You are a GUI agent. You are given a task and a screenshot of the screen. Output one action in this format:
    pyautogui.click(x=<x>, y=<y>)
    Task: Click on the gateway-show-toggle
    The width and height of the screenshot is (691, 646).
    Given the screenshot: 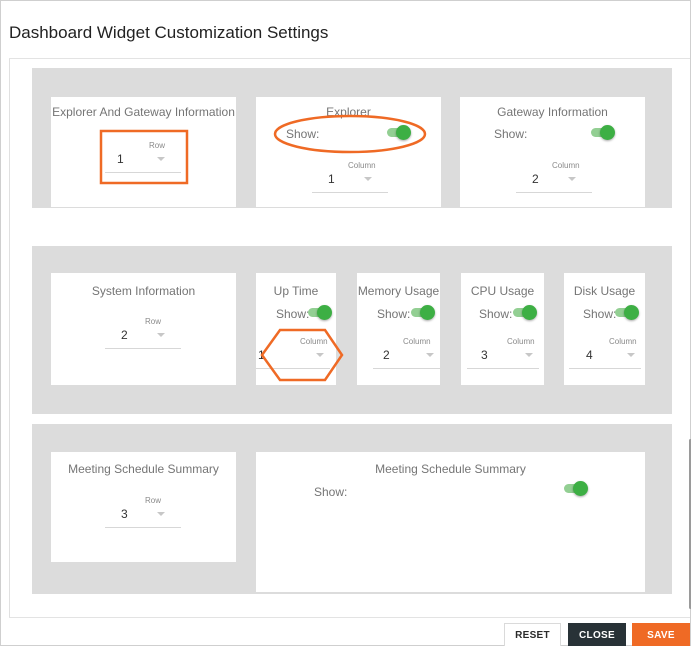 What is the action you would take?
    pyautogui.click(x=603, y=133)
    